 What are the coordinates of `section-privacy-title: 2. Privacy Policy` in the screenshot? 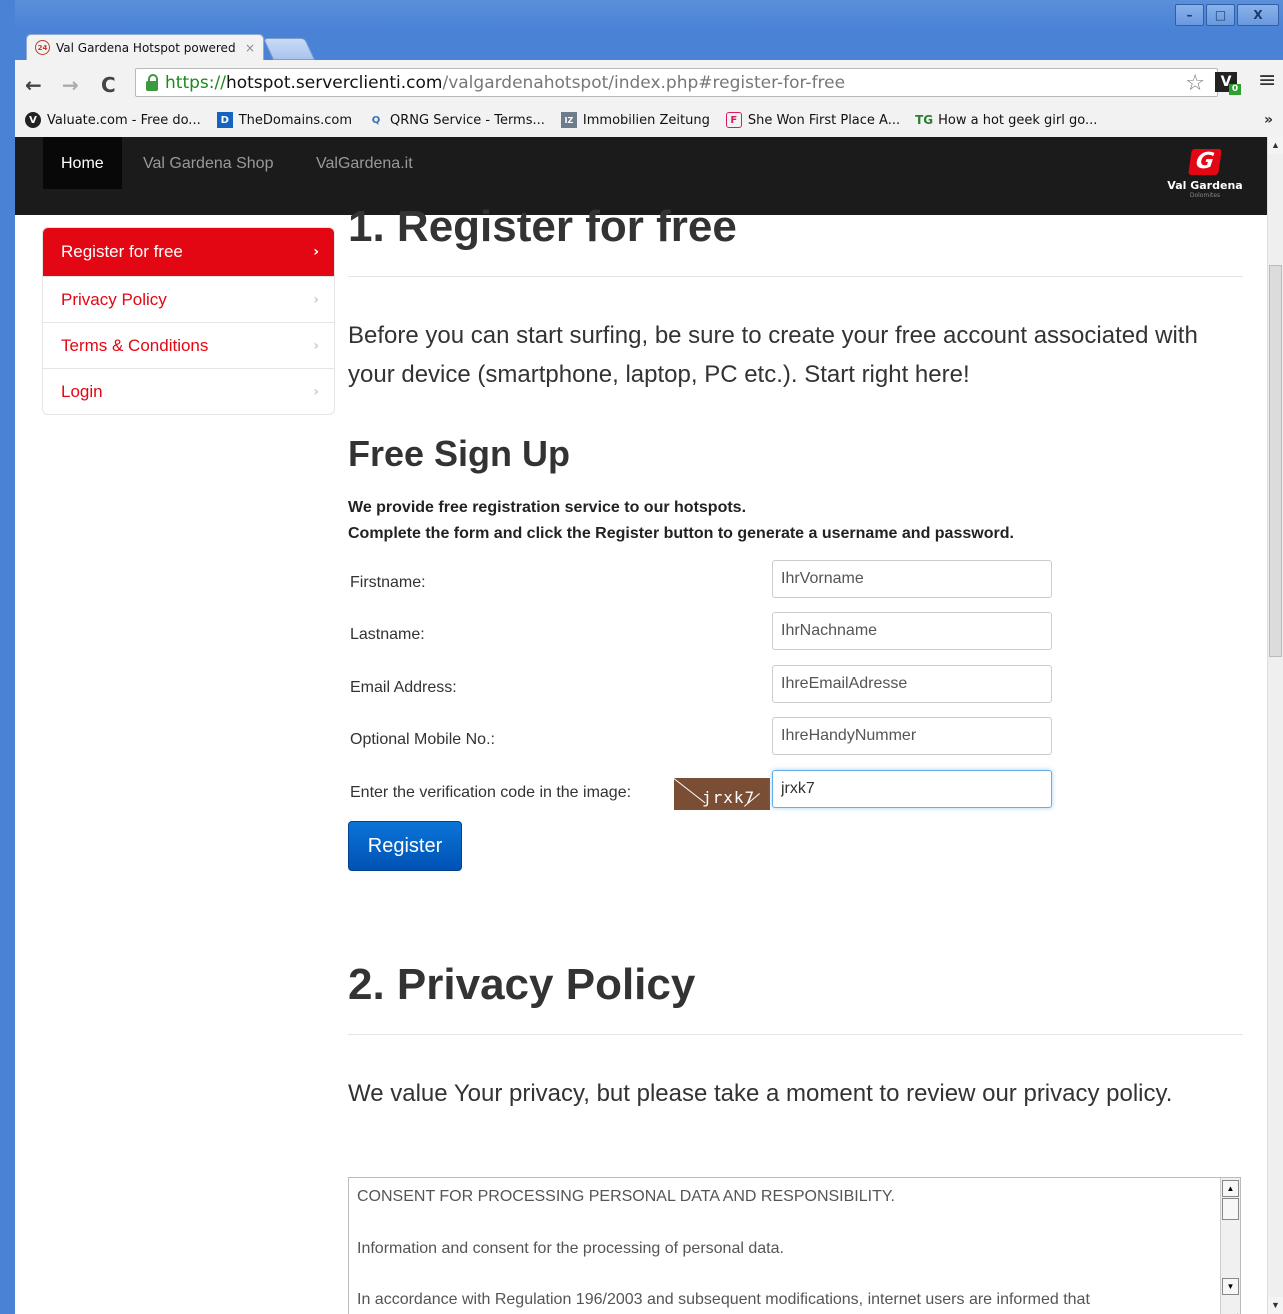 It's located at (522, 984).